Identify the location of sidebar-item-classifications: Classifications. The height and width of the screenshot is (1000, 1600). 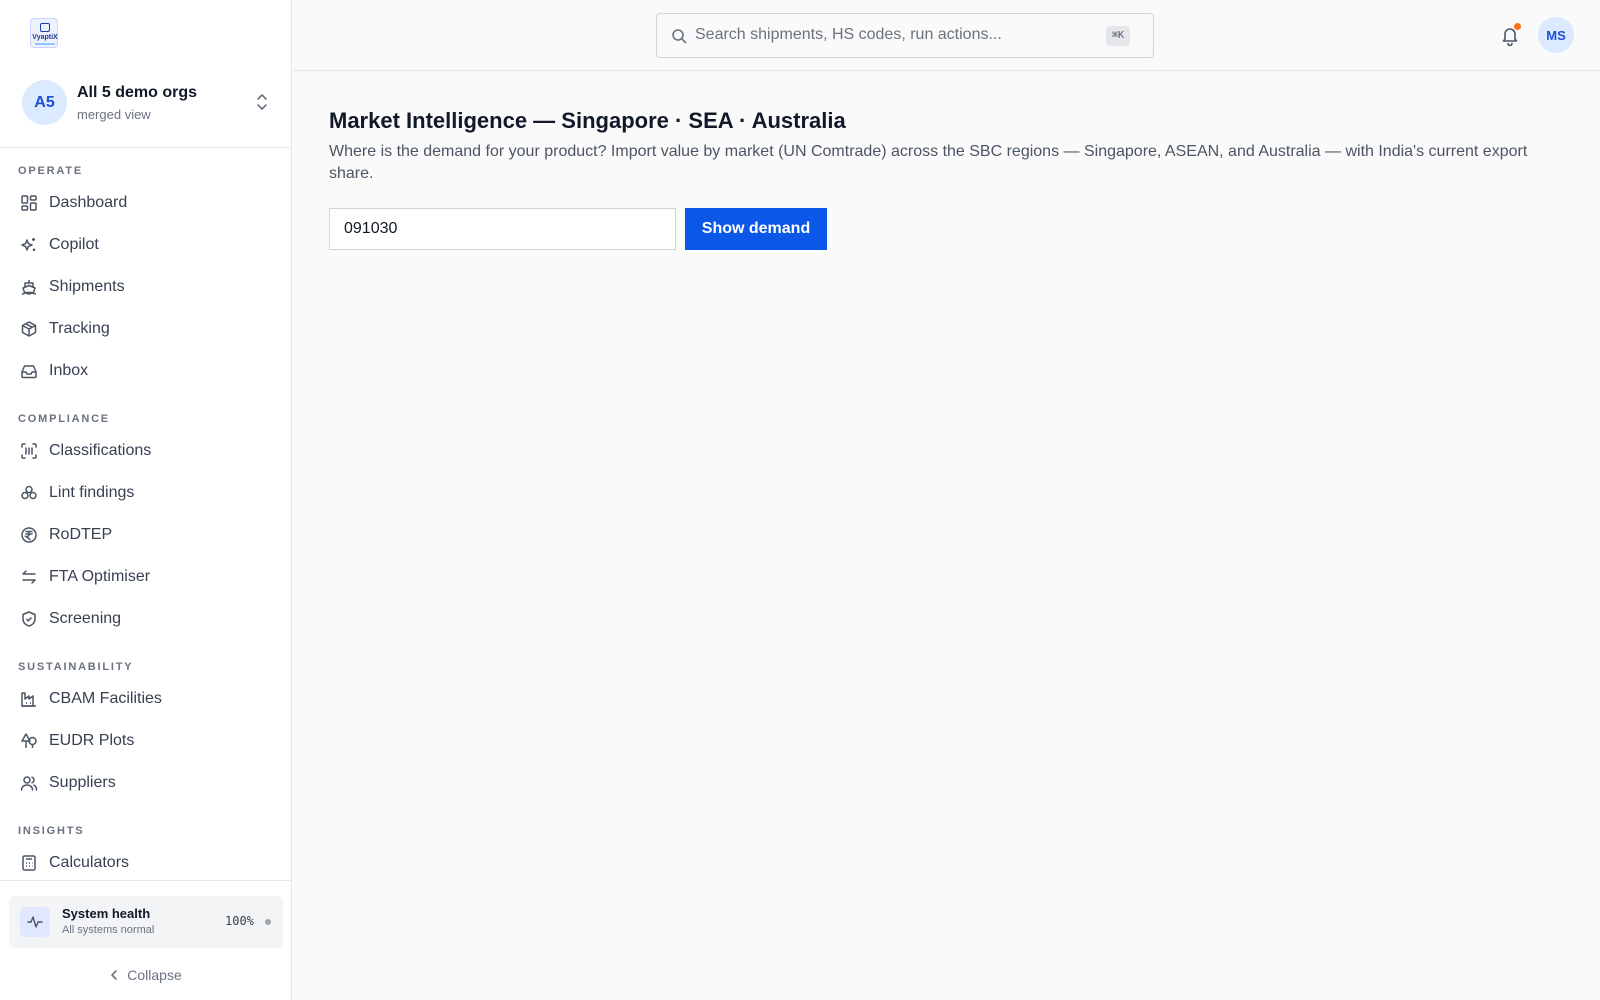
(145, 451).